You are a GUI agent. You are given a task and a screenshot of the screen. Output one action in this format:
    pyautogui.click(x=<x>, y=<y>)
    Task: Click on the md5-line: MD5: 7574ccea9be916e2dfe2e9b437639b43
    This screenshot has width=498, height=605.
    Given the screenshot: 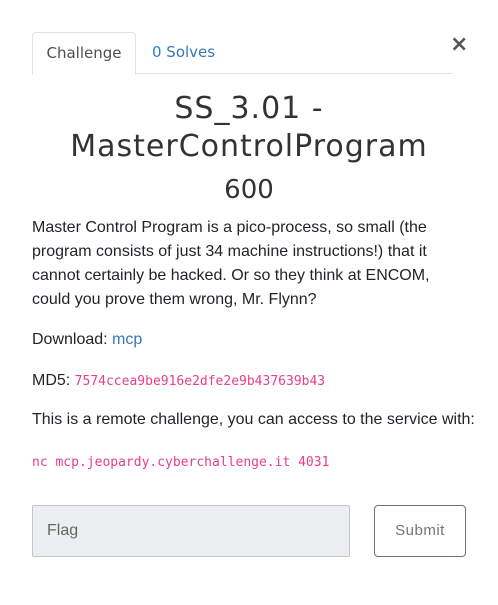 What is the action you would take?
    pyautogui.click(x=178, y=381)
    